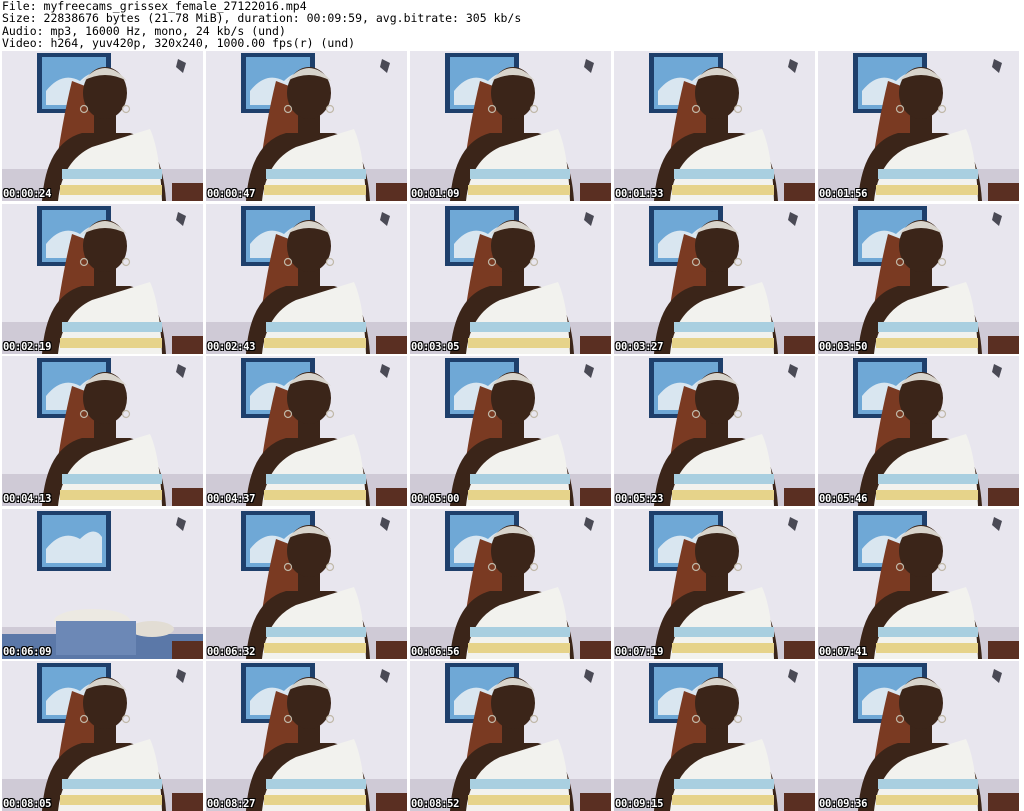  What do you see at coordinates (843, 499) in the screenshot?
I see `thumbnail-timestamp: 00:05:46` at bounding box center [843, 499].